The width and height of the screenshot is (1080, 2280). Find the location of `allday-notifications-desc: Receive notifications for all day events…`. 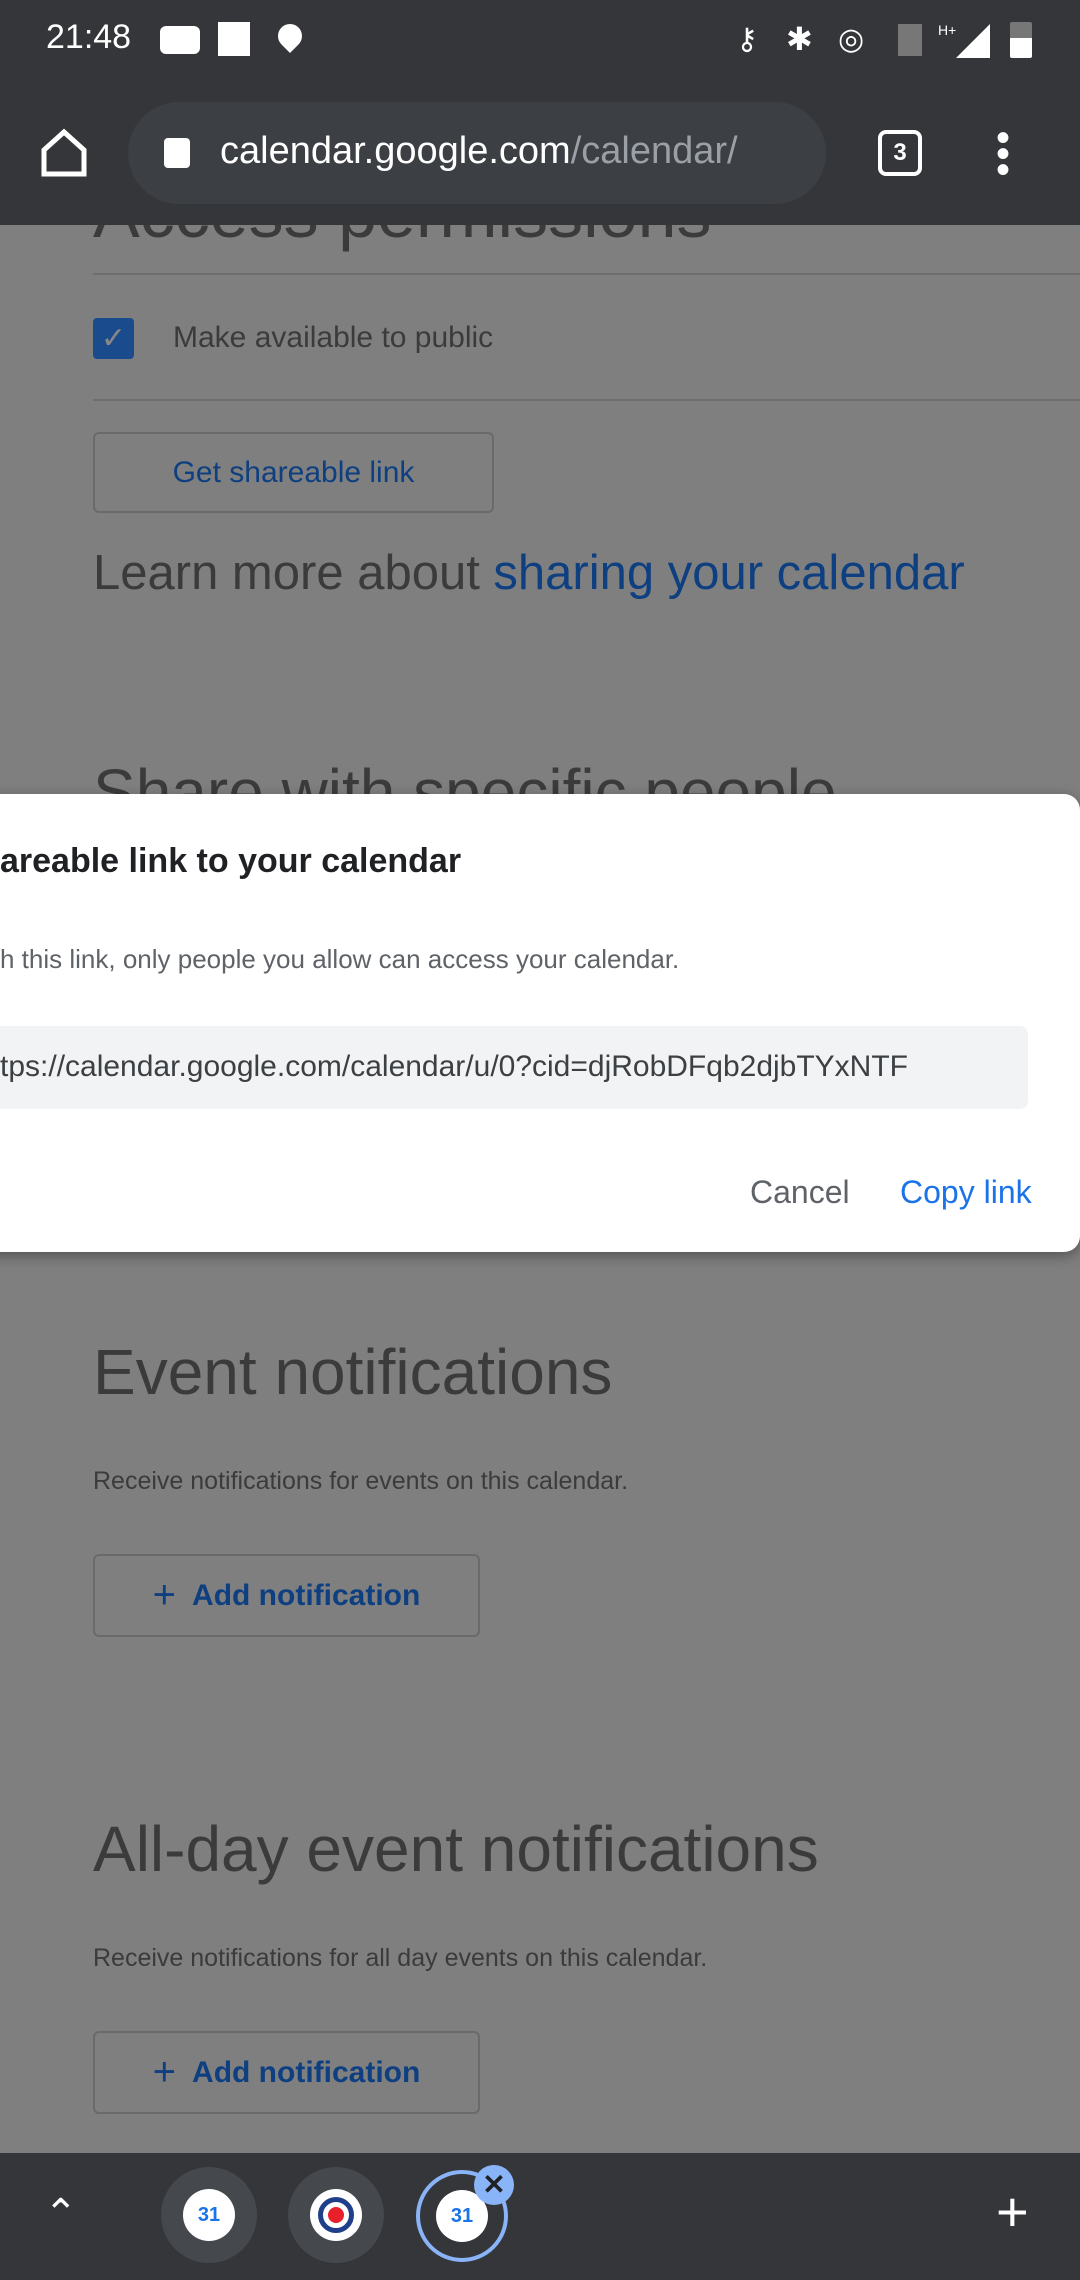

allday-notifications-desc: Receive notifications for all day events… is located at coordinates (400, 1958).